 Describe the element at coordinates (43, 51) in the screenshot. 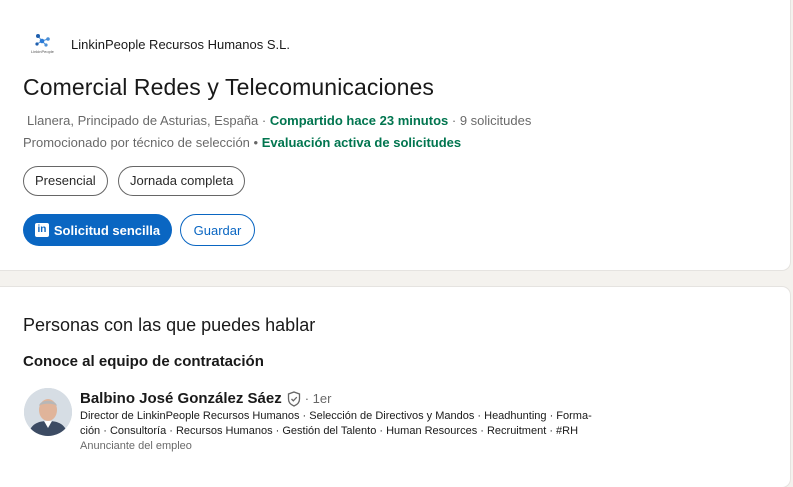

I see `svg-text: LinkinPeople` at that location.